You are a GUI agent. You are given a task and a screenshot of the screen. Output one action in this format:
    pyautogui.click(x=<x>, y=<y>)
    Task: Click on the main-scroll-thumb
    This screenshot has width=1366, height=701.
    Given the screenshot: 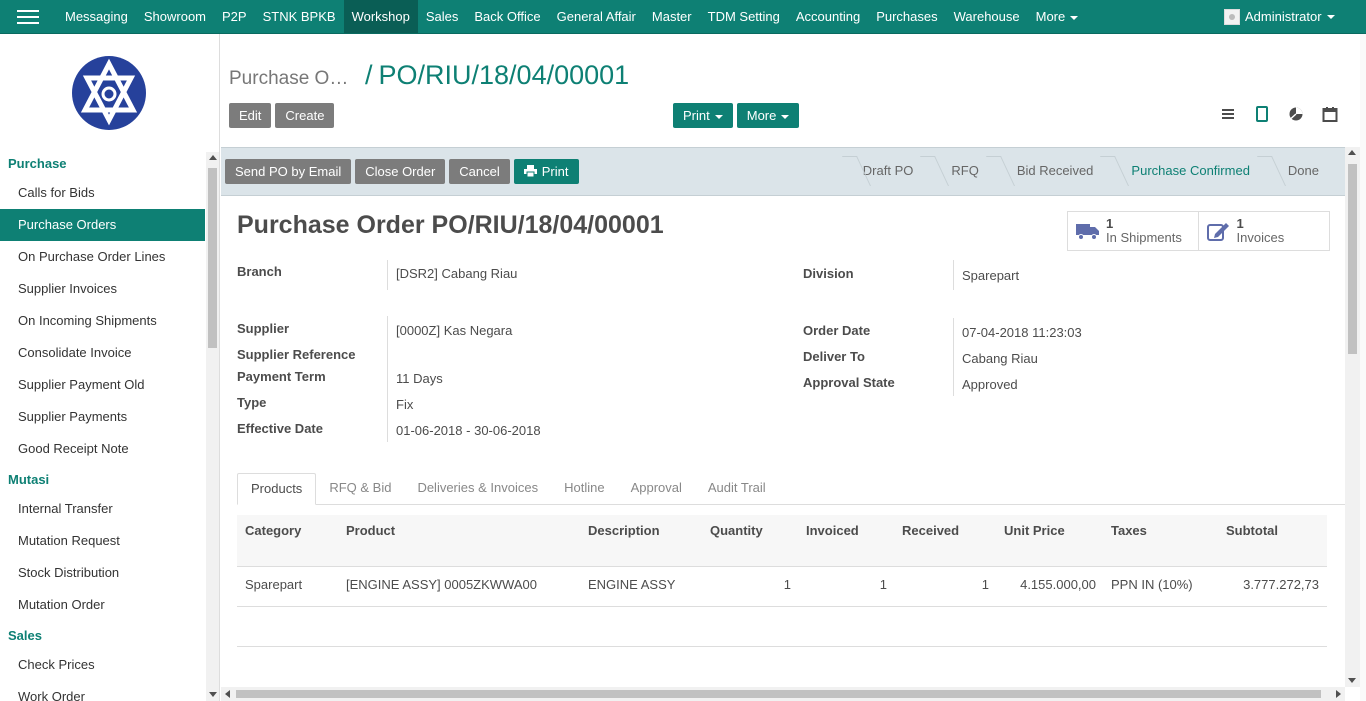 What is the action you would take?
    pyautogui.click(x=1352, y=259)
    